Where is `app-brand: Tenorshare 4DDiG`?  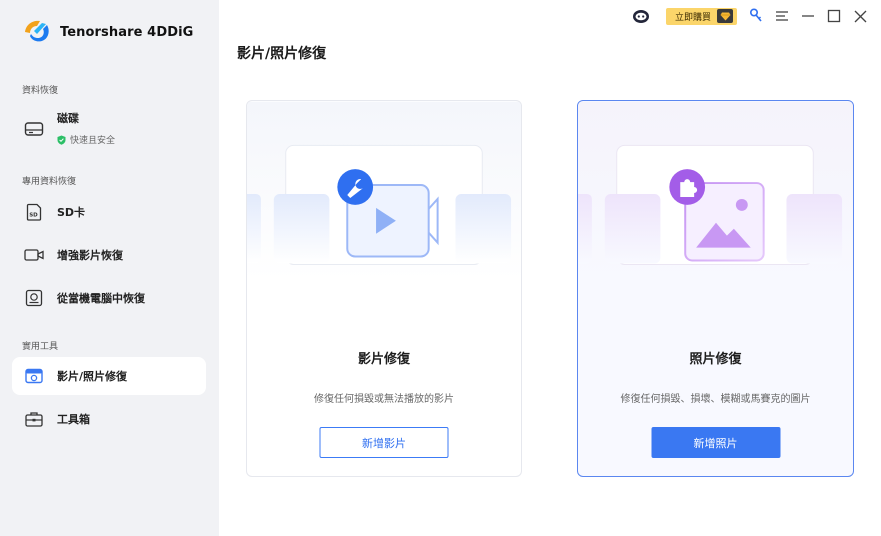
app-brand: Tenorshare 4DDiG is located at coordinates (107, 32).